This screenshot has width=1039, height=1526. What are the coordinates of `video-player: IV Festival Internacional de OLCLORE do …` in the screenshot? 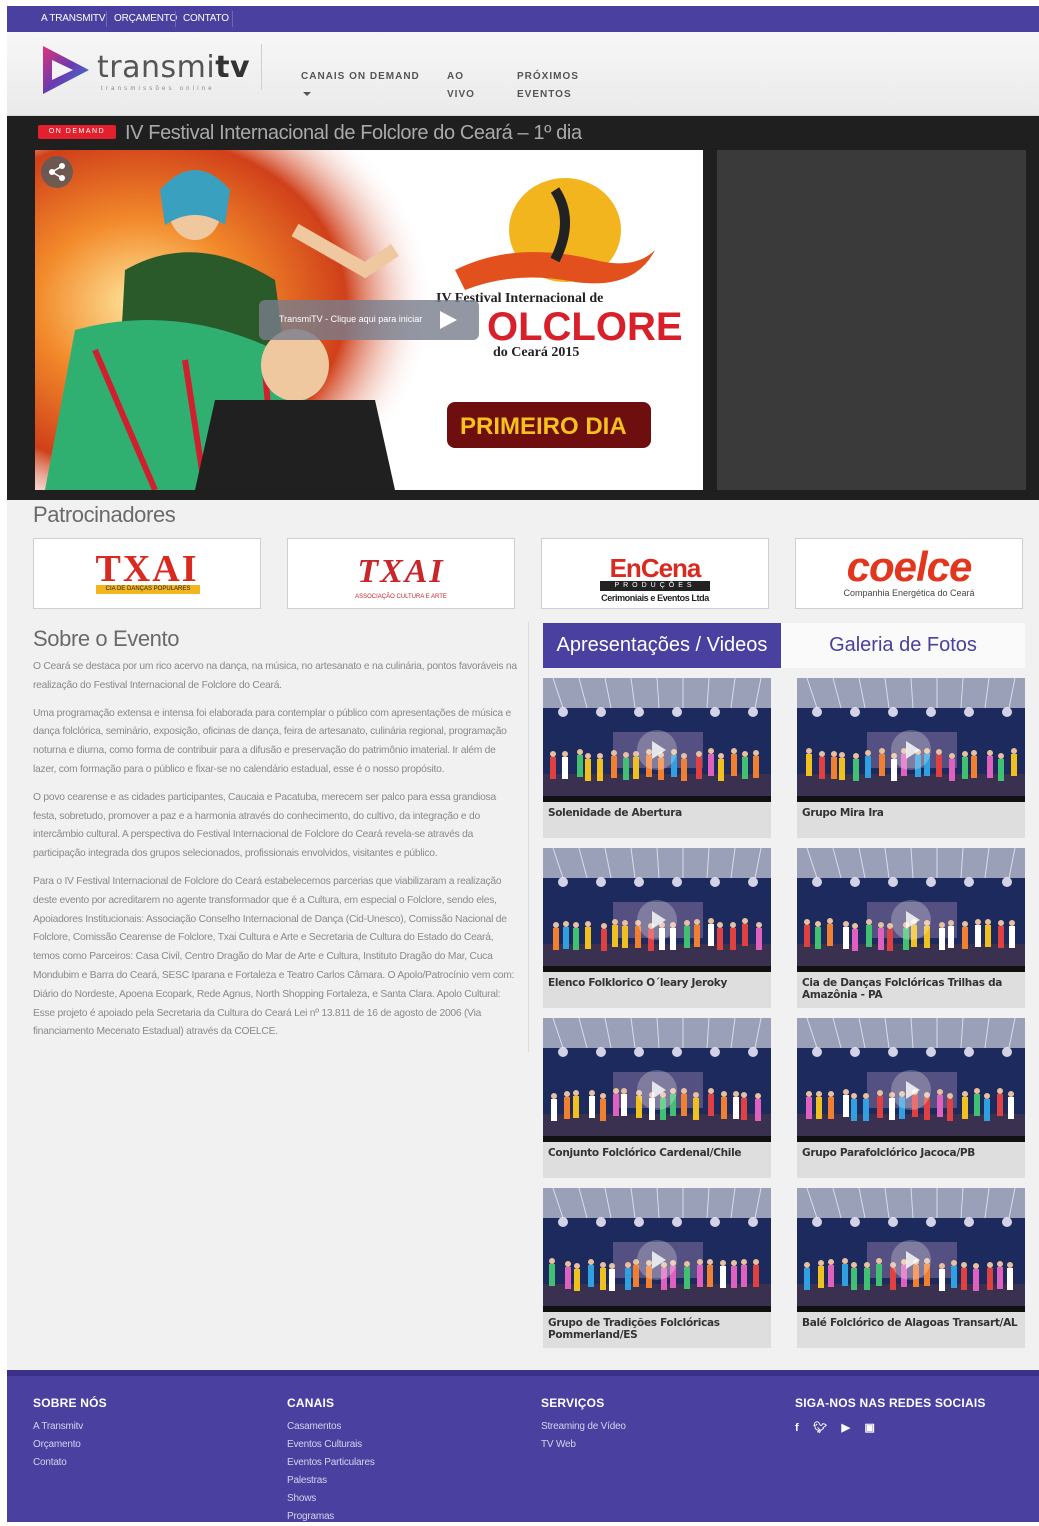 It's located at (369, 320).